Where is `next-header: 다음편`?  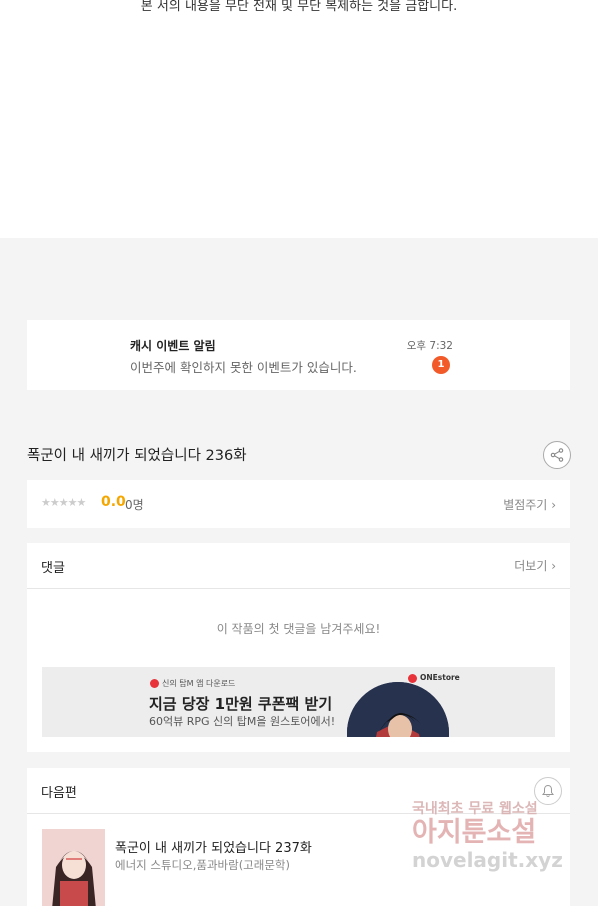 next-header: 다음편 is located at coordinates (59, 793).